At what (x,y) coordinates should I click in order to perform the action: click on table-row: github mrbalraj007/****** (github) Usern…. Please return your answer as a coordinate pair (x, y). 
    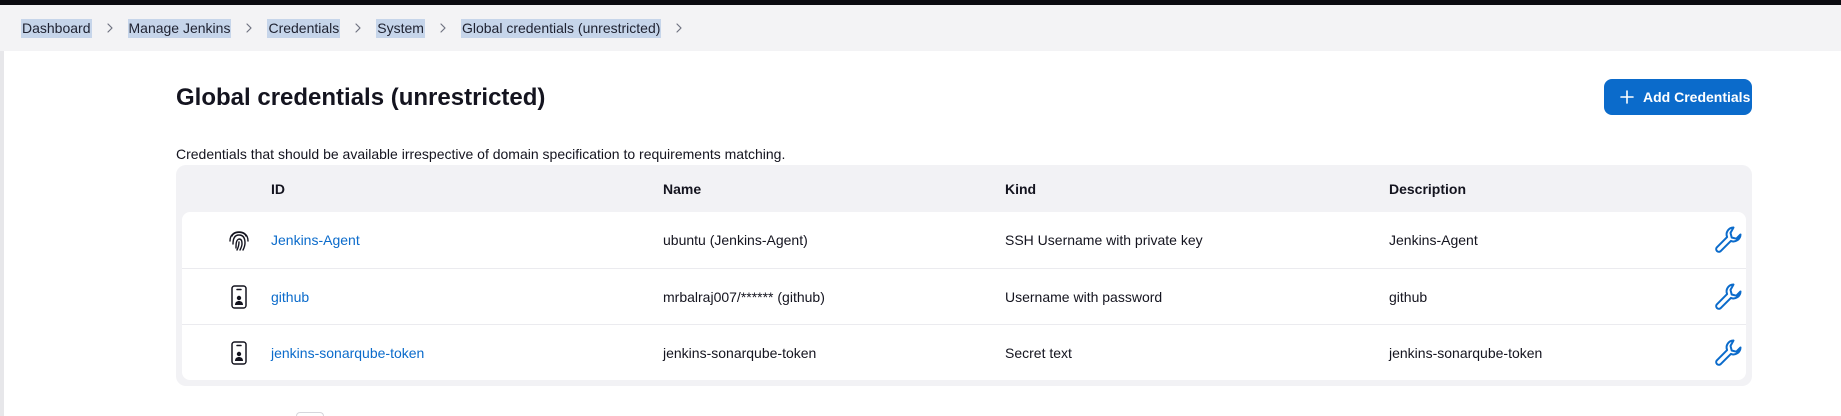
    Looking at the image, I should click on (964, 296).